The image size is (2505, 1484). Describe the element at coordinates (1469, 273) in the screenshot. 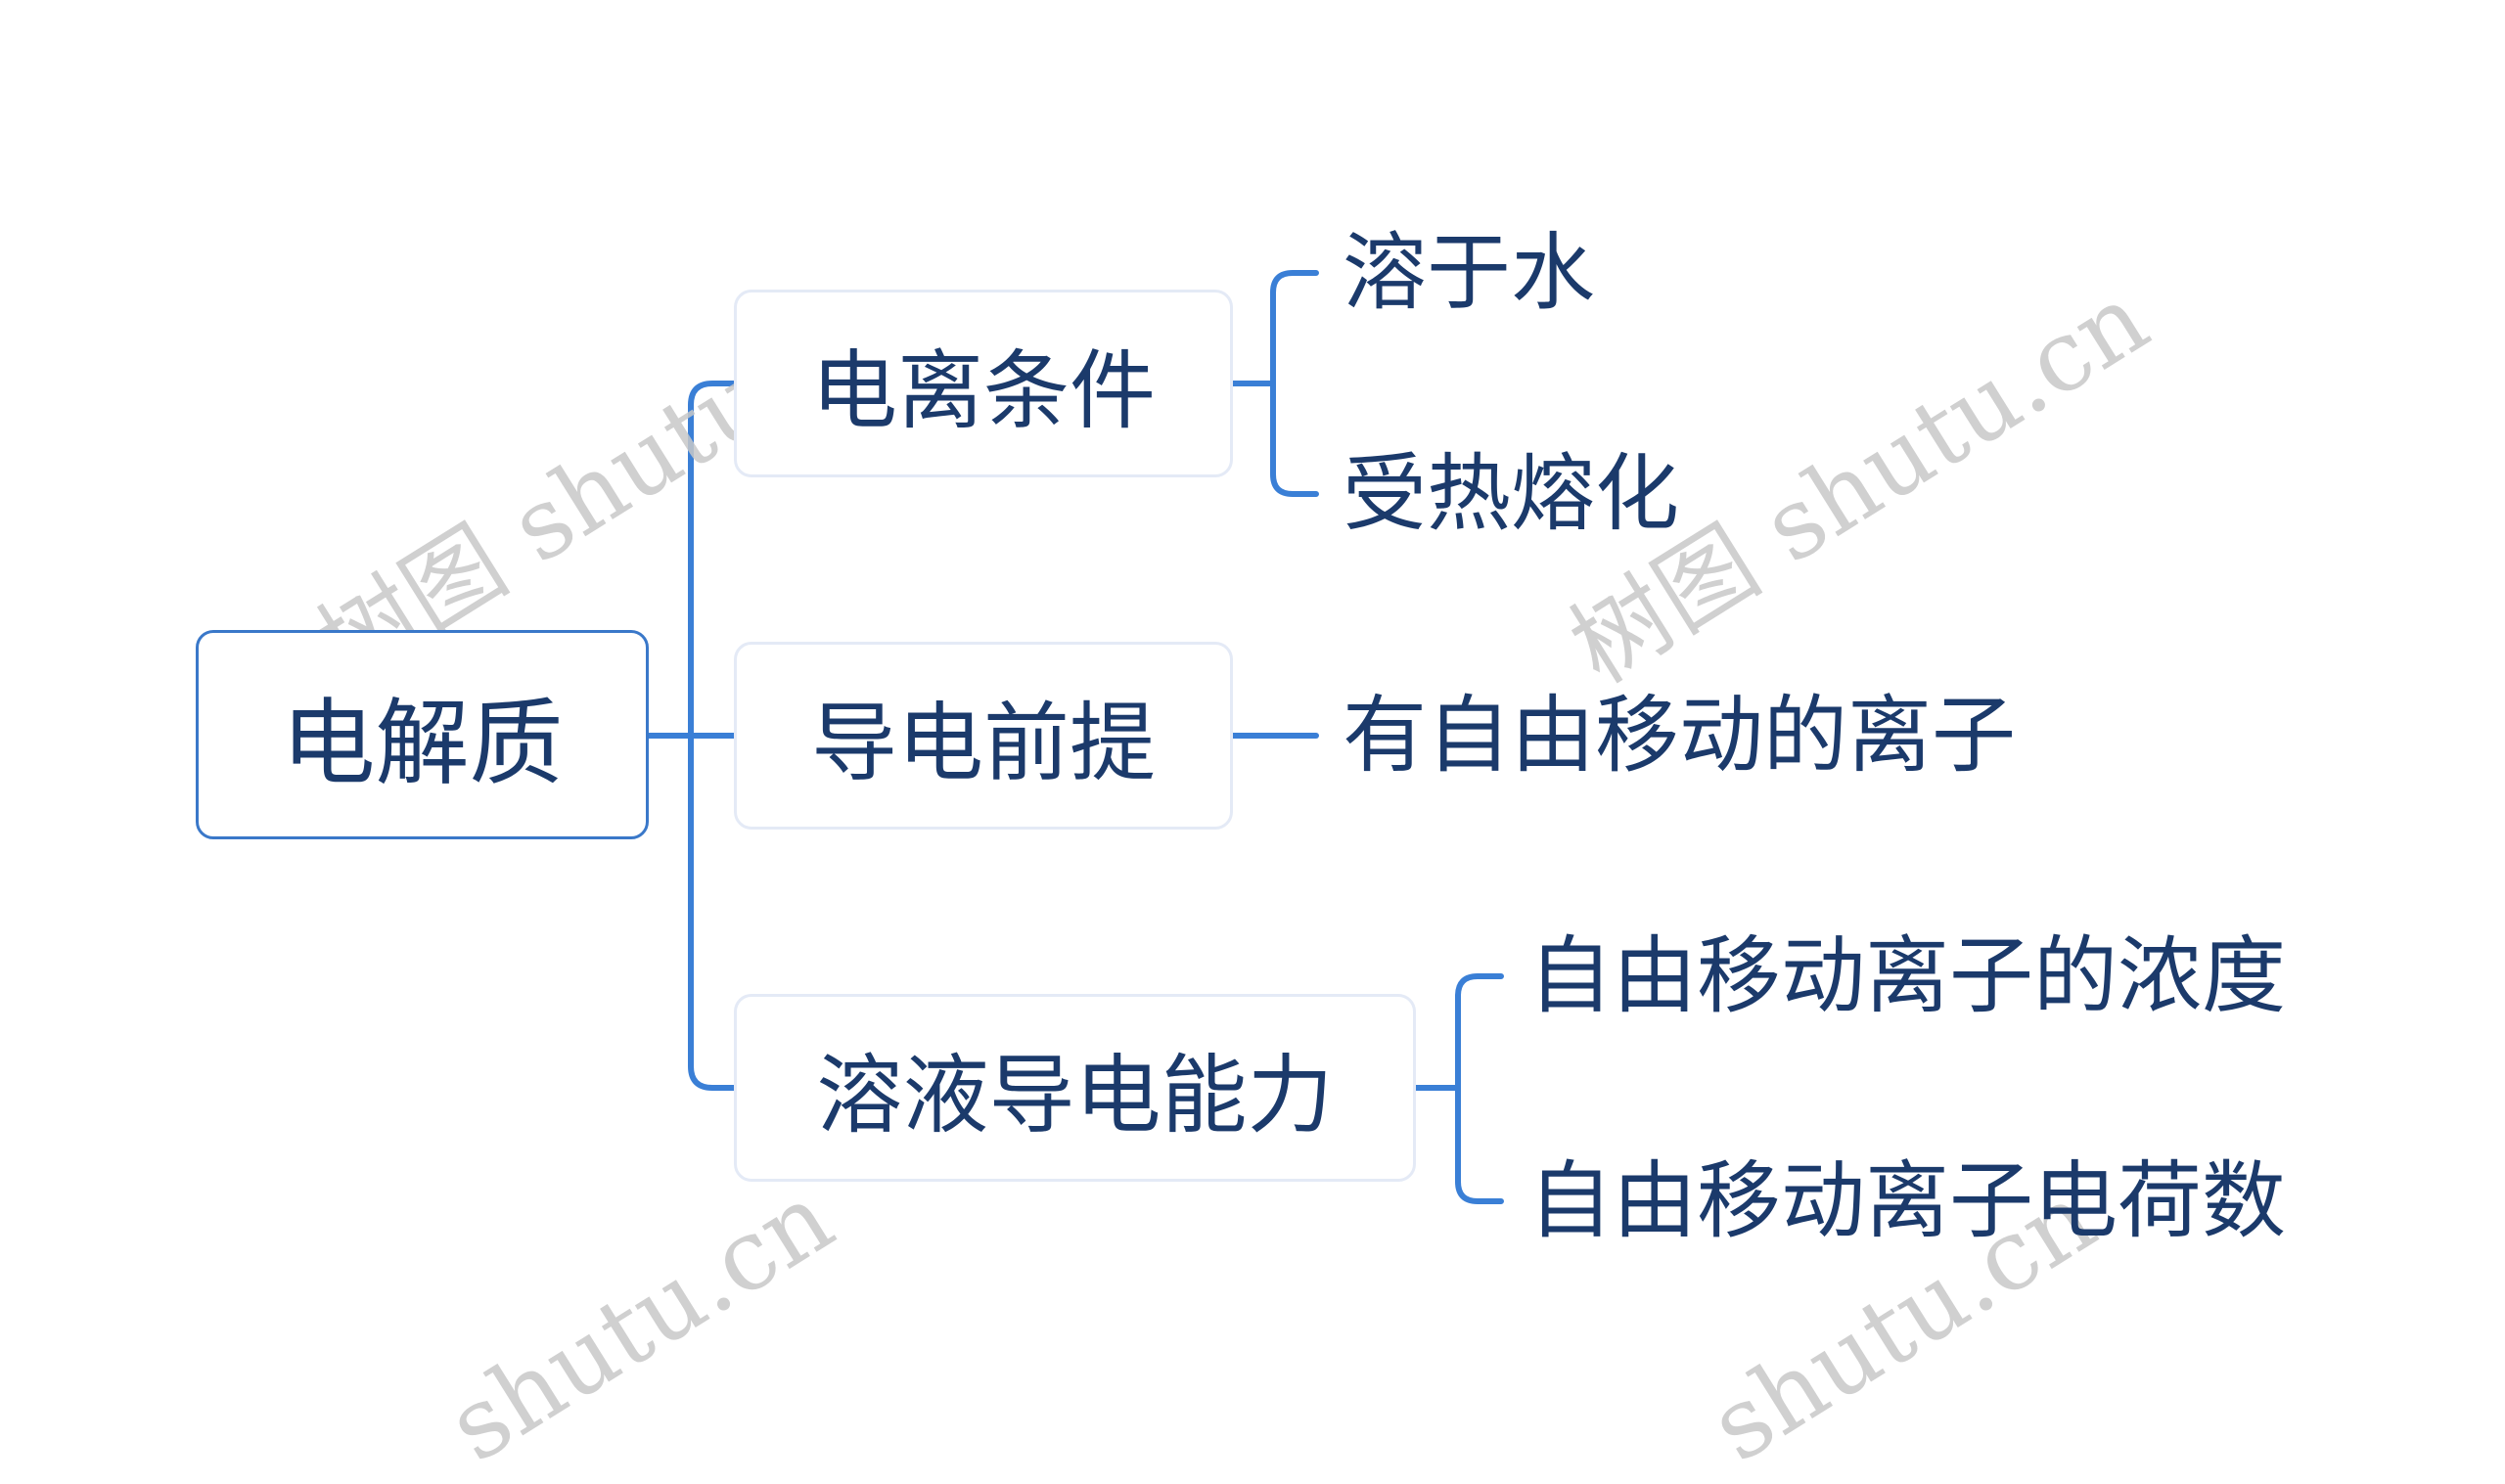

I see `leaf-node: 溶于水` at that location.